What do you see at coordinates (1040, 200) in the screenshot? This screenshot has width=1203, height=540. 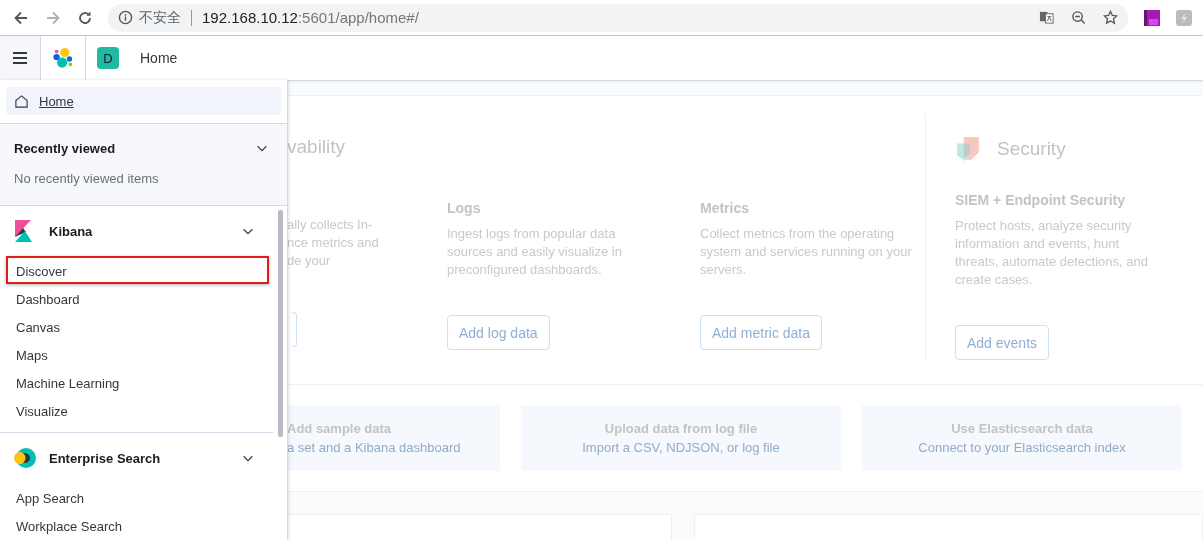 I see `solution-subtitle: SIEM + Endpoint Security` at bounding box center [1040, 200].